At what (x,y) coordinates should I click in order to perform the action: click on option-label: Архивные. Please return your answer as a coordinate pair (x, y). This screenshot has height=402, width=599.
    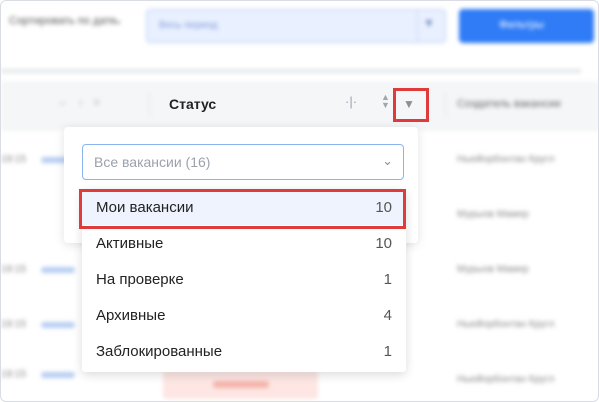
    Looking at the image, I should click on (131, 315).